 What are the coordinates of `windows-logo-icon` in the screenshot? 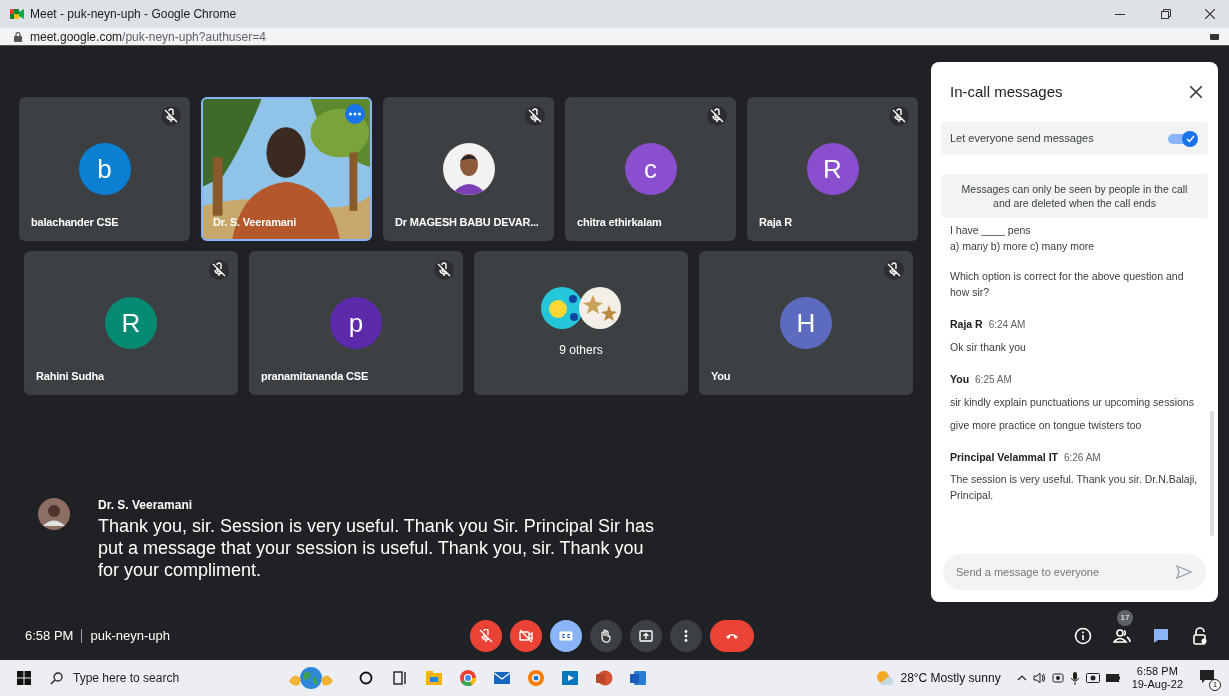 It's located at (24, 678).